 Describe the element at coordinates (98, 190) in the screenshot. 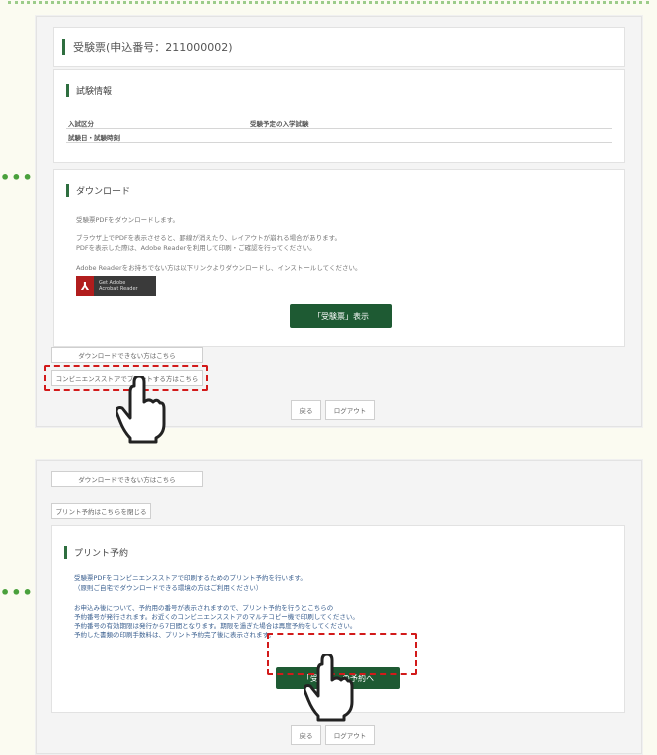

I see `download-heading: ダウンロード` at that location.